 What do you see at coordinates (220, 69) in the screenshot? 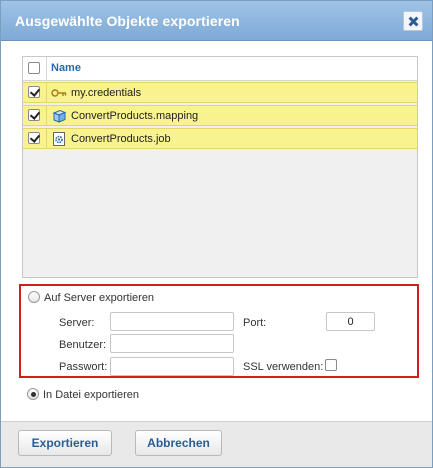
I see `table-header: Name` at bounding box center [220, 69].